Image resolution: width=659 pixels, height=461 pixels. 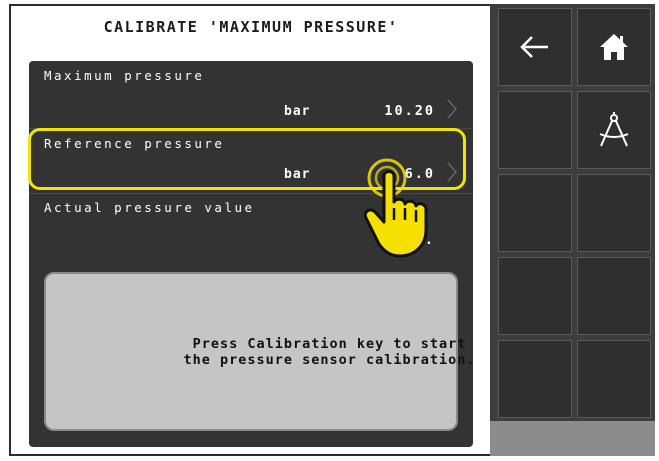 What do you see at coordinates (149, 207) in the screenshot?
I see `actual-pressure-label: Actual pressure value` at bounding box center [149, 207].